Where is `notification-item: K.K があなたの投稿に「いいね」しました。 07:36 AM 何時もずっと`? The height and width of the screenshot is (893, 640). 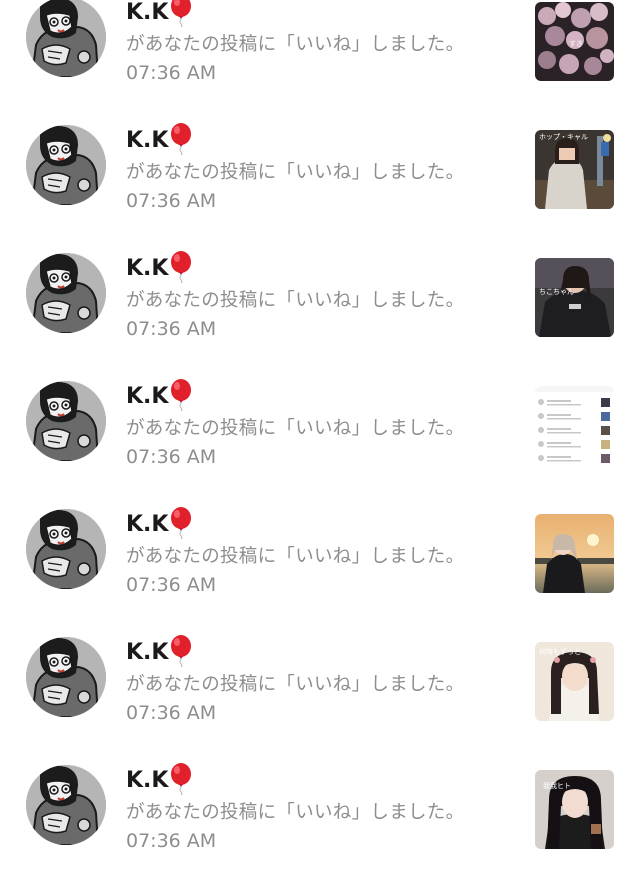
notification-item: K.K があなたの投稿に「いいね」しました。 07:36 AM 何時もずっと is located at coordinates (320, 701).